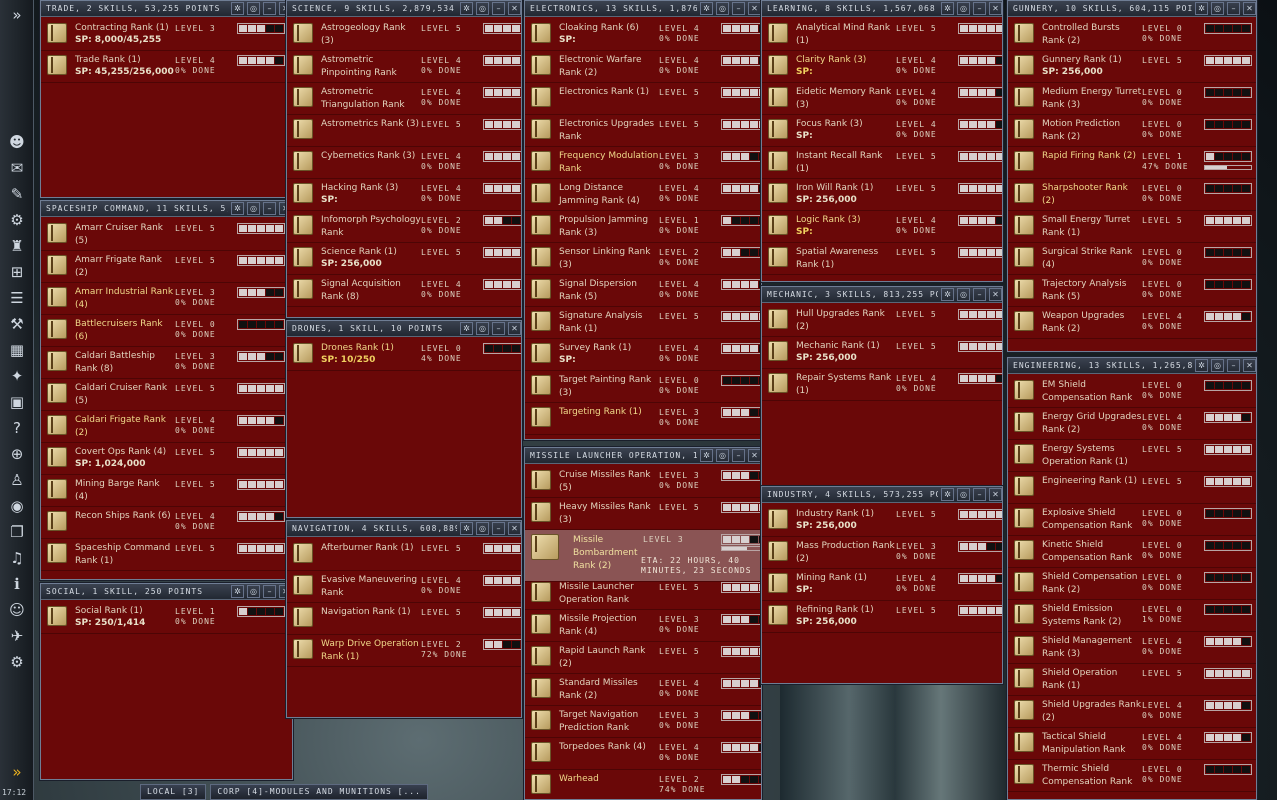 The image size is (1277, 800). Describe the element at coordinates (1132, 680) in the screenshot. I see `skill-row: Shield Operation Rank (1) LEVEL 5` at that location.